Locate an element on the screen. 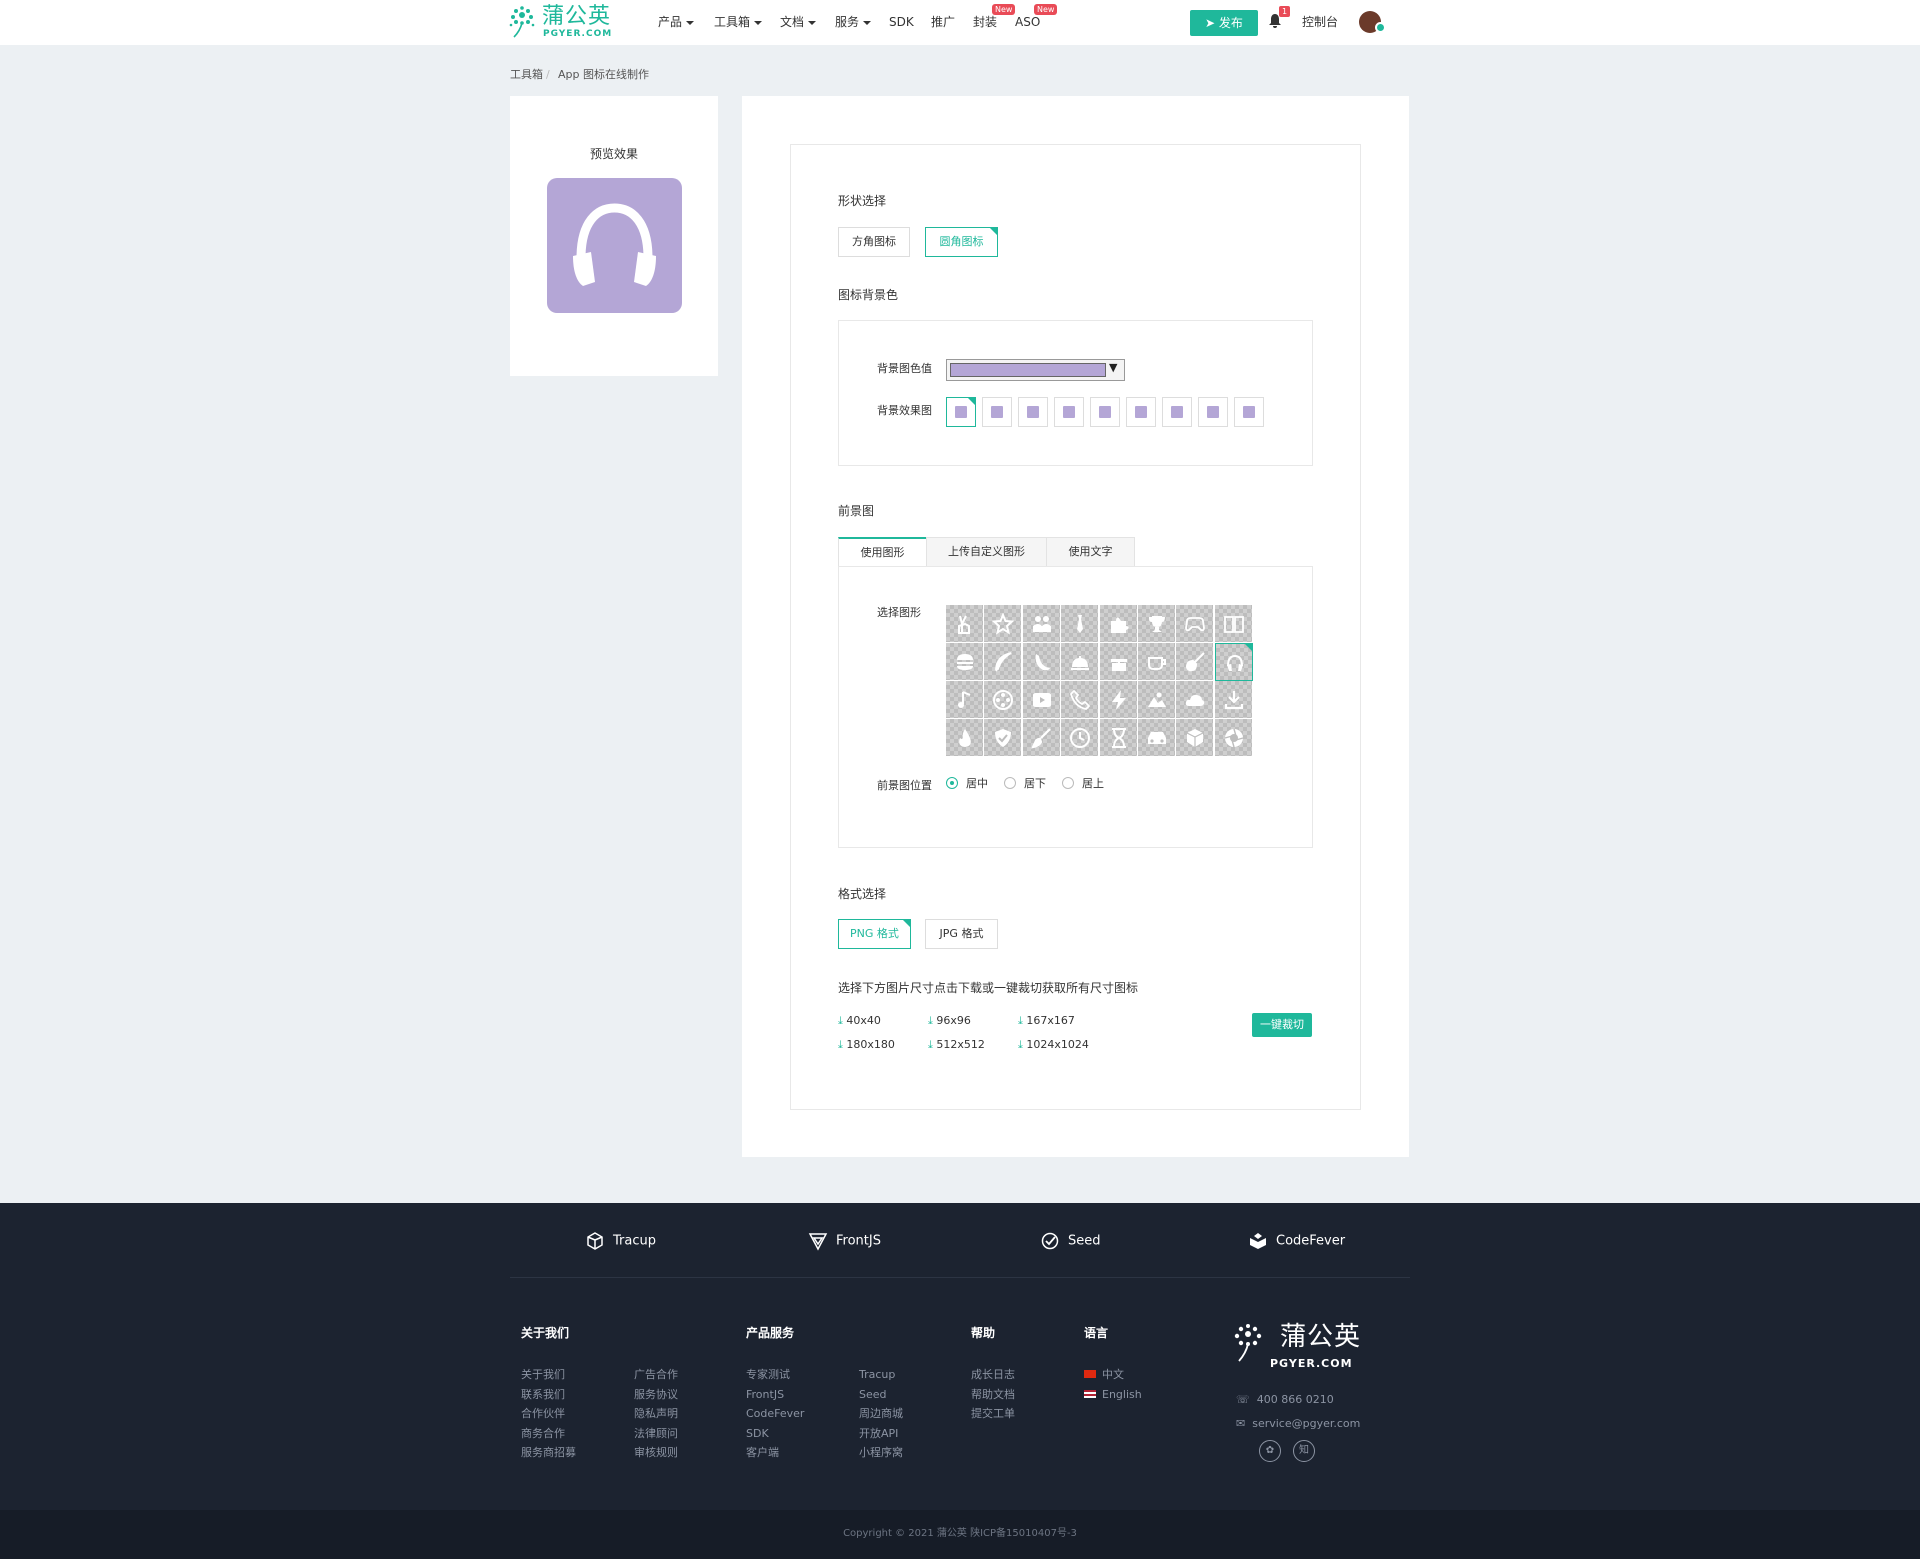 The width and height of the screenshot is (1920, 1559). zhihu-icon: 知 is located at coordinates (1304, 1451).